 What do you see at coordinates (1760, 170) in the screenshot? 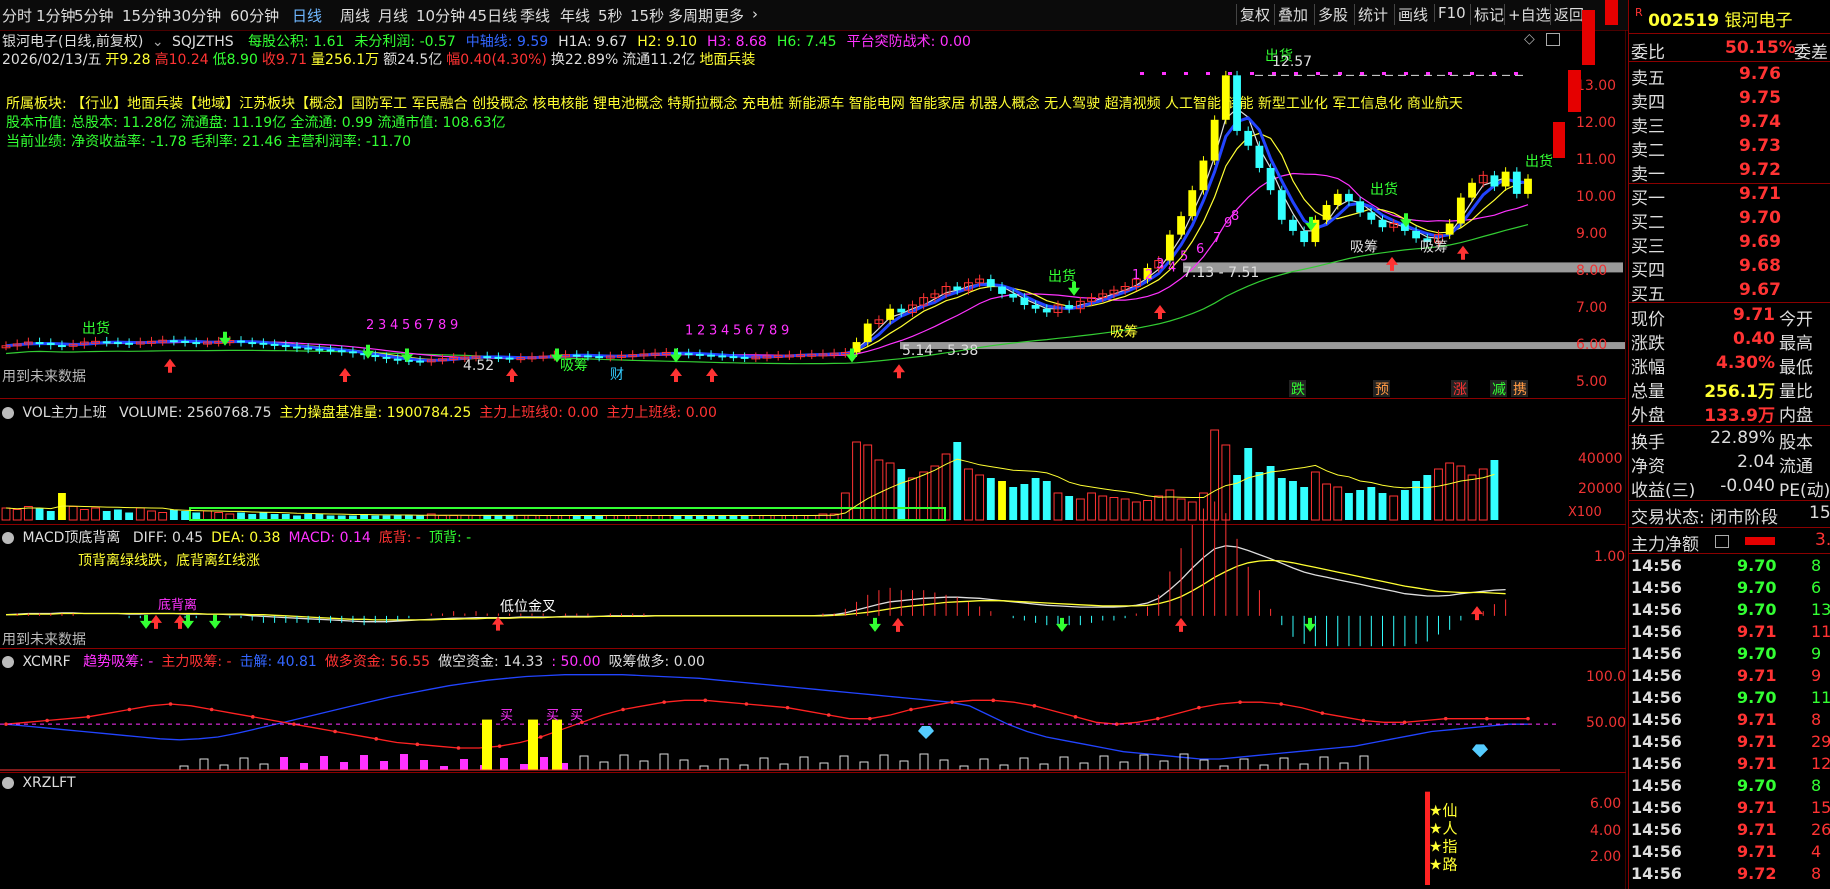
I see `ask-price: 9.72` at bounding box center [1760, 170].